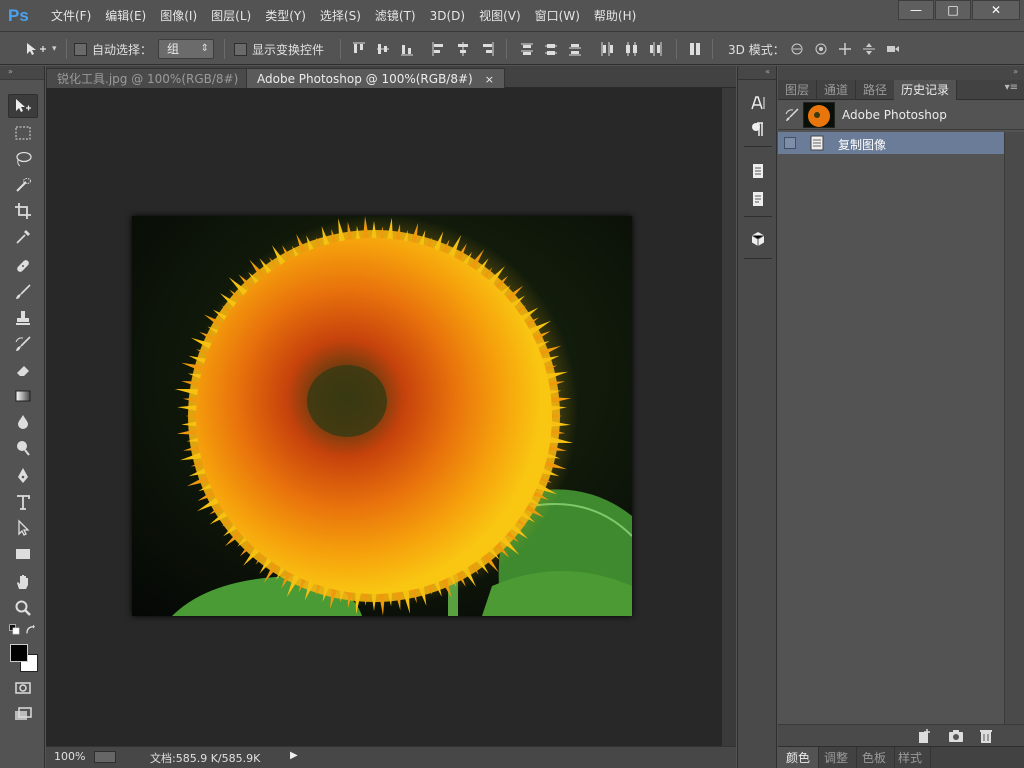 This screenshot has height=768, width=1024. What do you see at coordinates (439, 49) in the screenshot?
I see `align-left-icon` at bounding box center [439, 49].